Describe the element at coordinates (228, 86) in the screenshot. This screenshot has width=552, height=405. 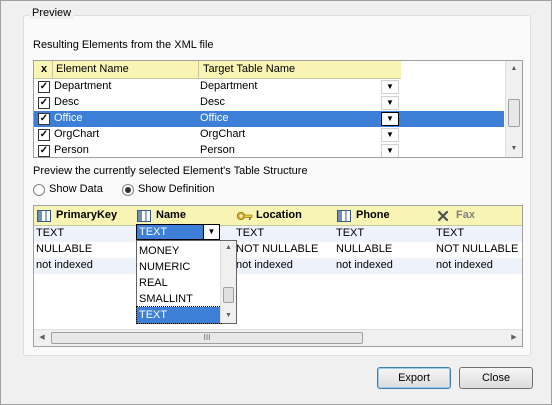
I see `target-table-name: Department` at that location.